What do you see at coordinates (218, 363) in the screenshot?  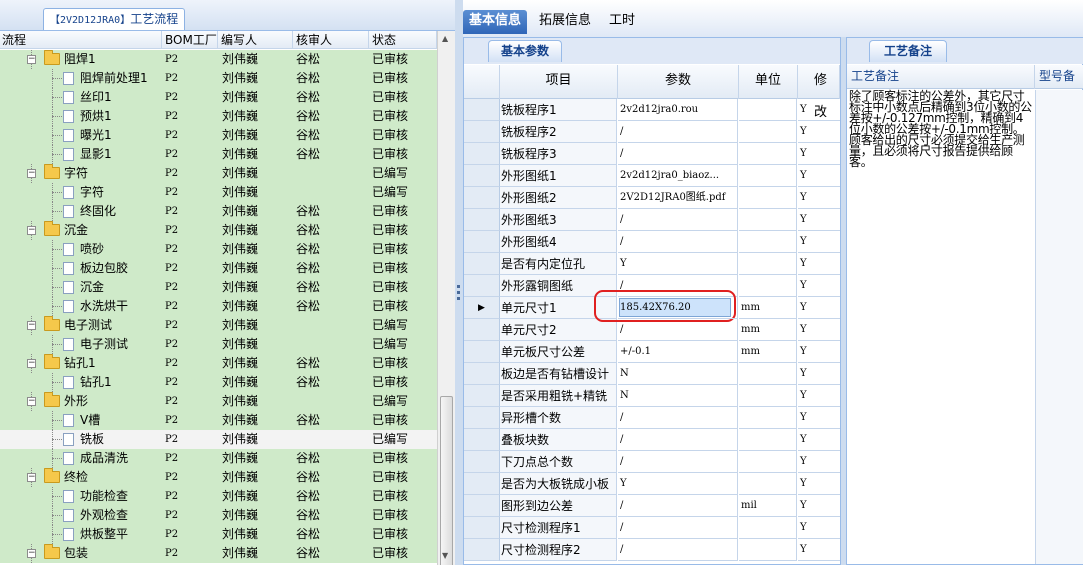 I see `tree-group-row: − 钻孔1 P2 刘伟巍 谷松 已审核` at bounding box center [218, 363].